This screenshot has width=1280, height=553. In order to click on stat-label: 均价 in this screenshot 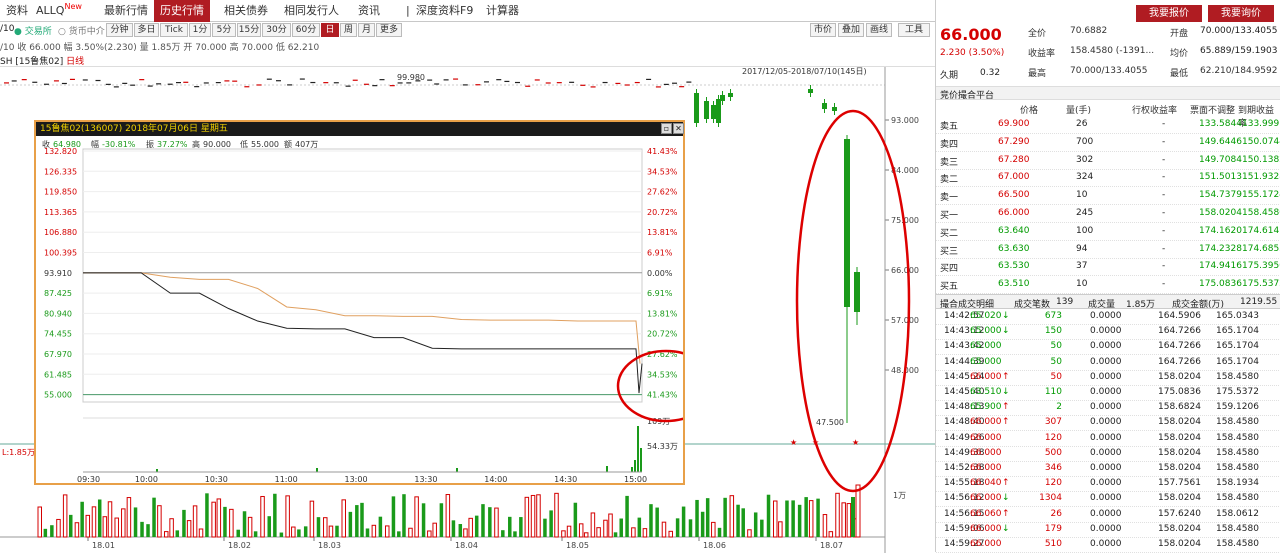, I will do `click(1179, 54)`.